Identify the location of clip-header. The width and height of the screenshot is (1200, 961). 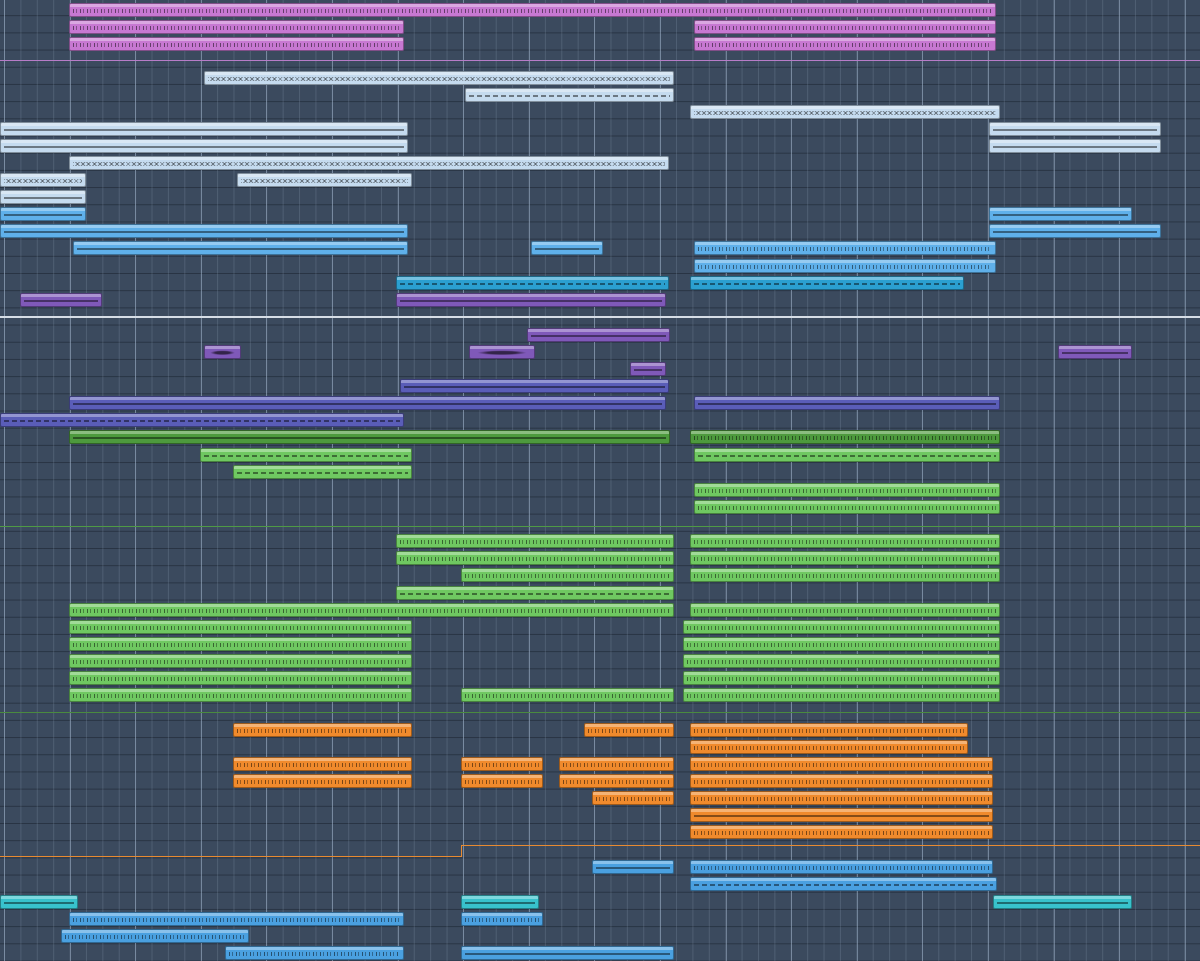
(240, 622).